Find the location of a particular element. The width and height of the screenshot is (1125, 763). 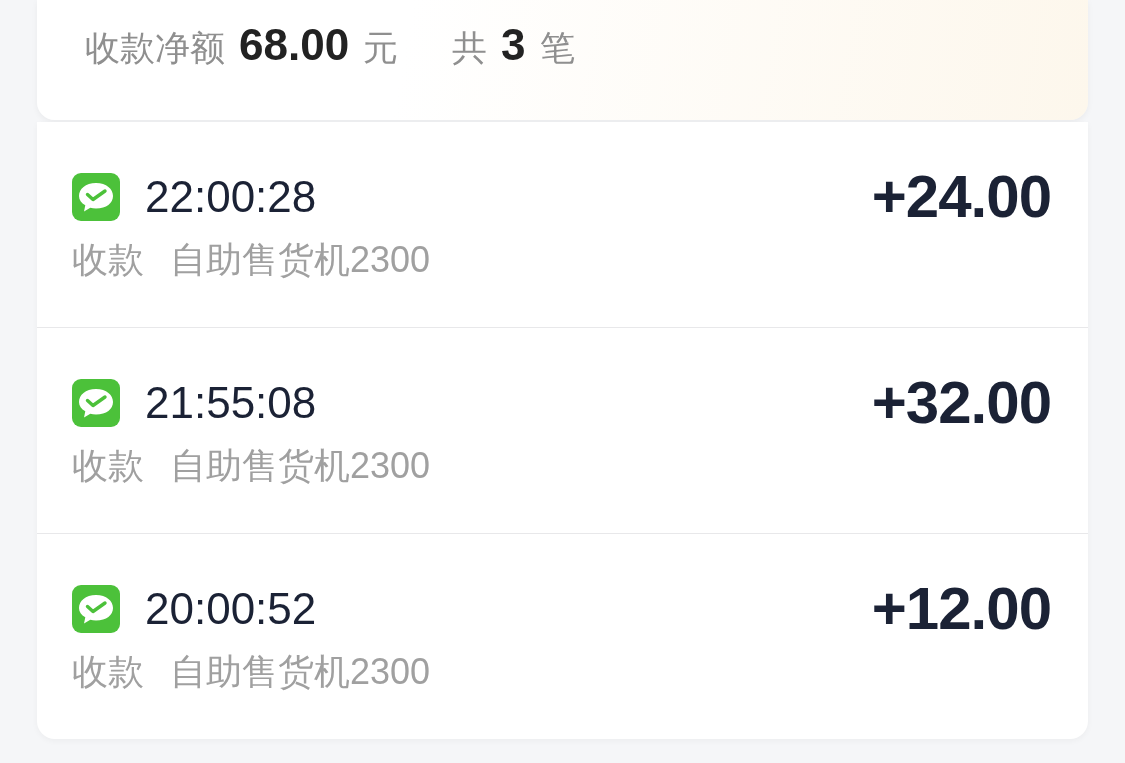

net-amount-value: 68.00 is located at coordinates (294, 45).